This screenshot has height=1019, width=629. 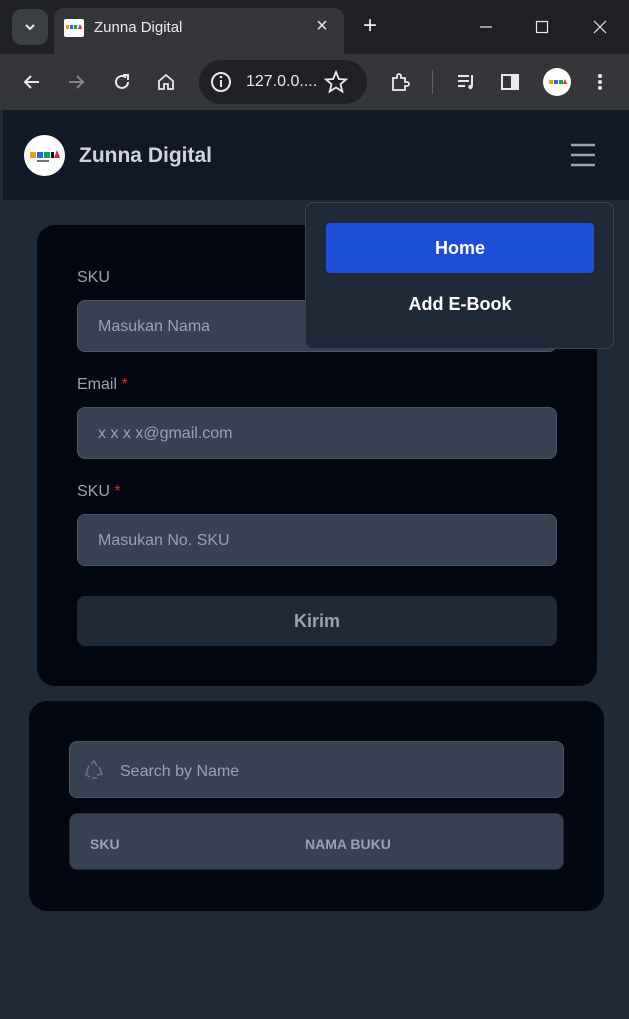 I want to click on star-icon, so click(x=336, y=82).